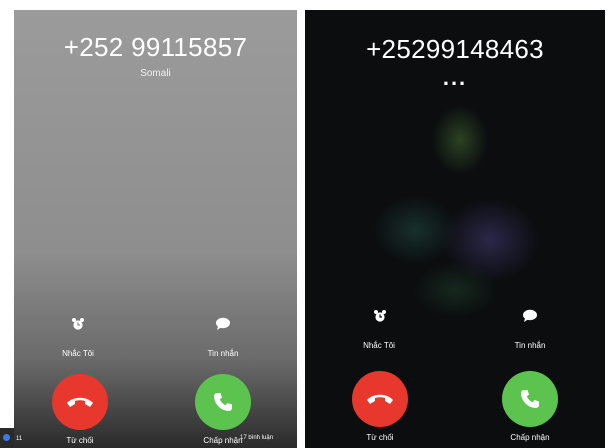  What do you see at coordinates (455, 49) in the screenshot?
I see `caller-number: +25299148463` at bounding box center [455, 49].